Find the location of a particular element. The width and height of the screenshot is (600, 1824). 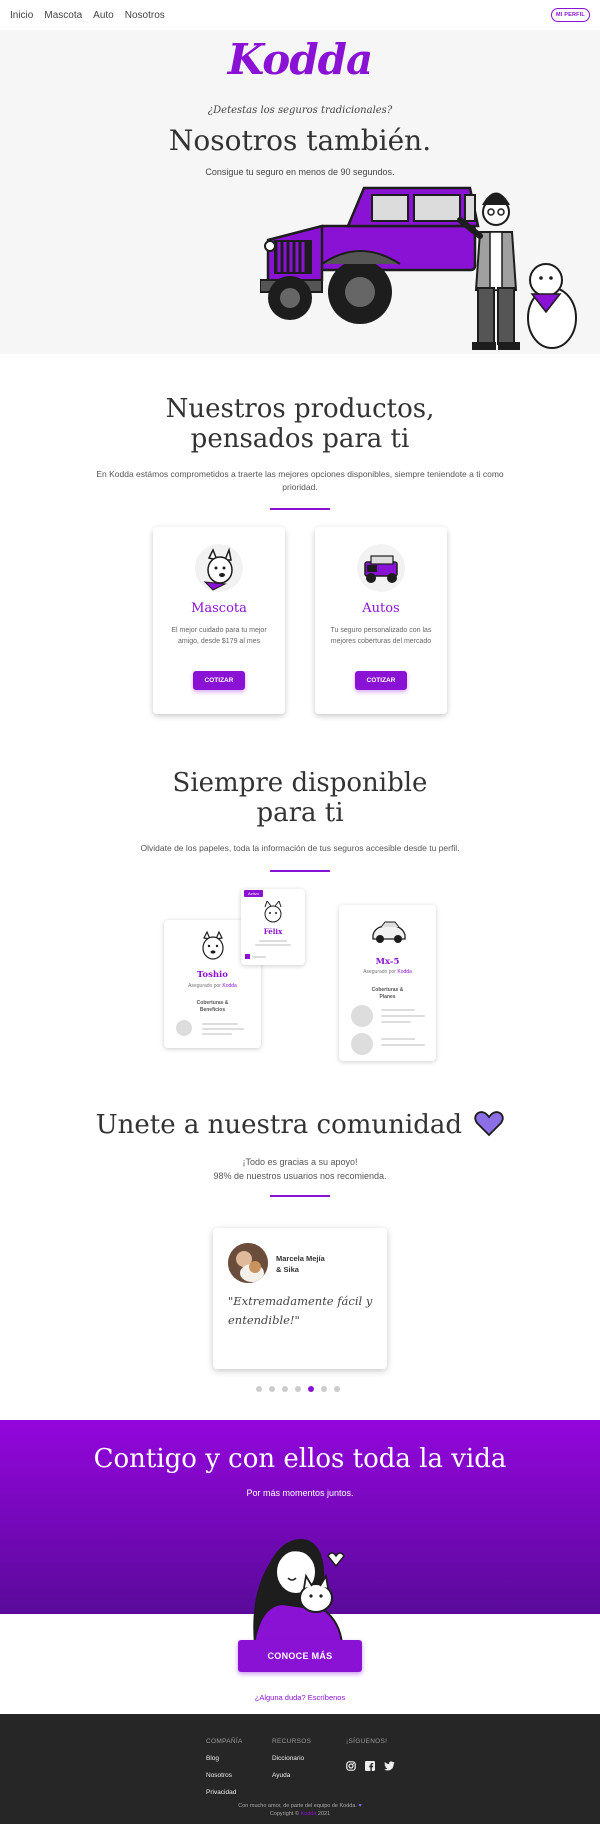

footer-link-diccionario: Diccionario is located at coordinates (291, 1758).